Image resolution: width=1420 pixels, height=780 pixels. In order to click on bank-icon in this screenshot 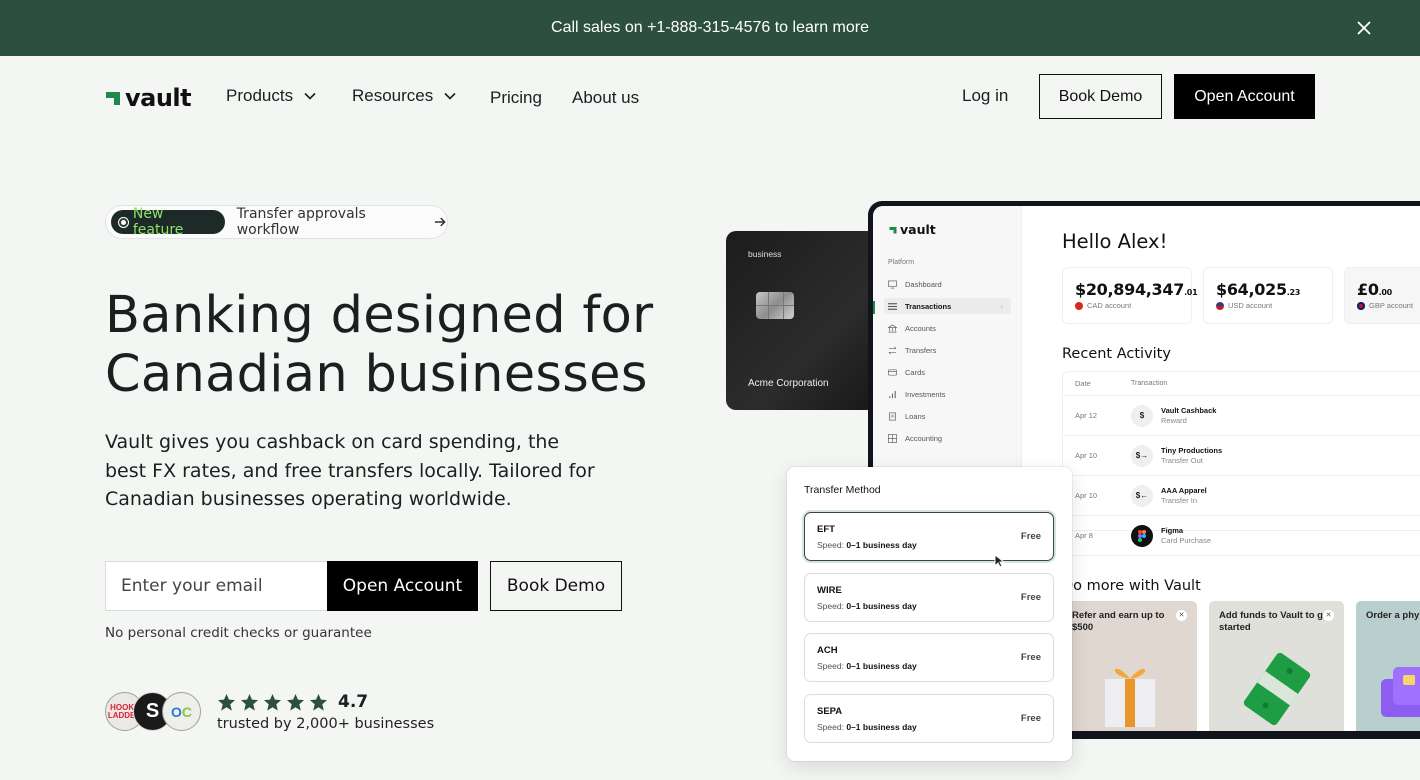, I will do `click(892, 327)`.